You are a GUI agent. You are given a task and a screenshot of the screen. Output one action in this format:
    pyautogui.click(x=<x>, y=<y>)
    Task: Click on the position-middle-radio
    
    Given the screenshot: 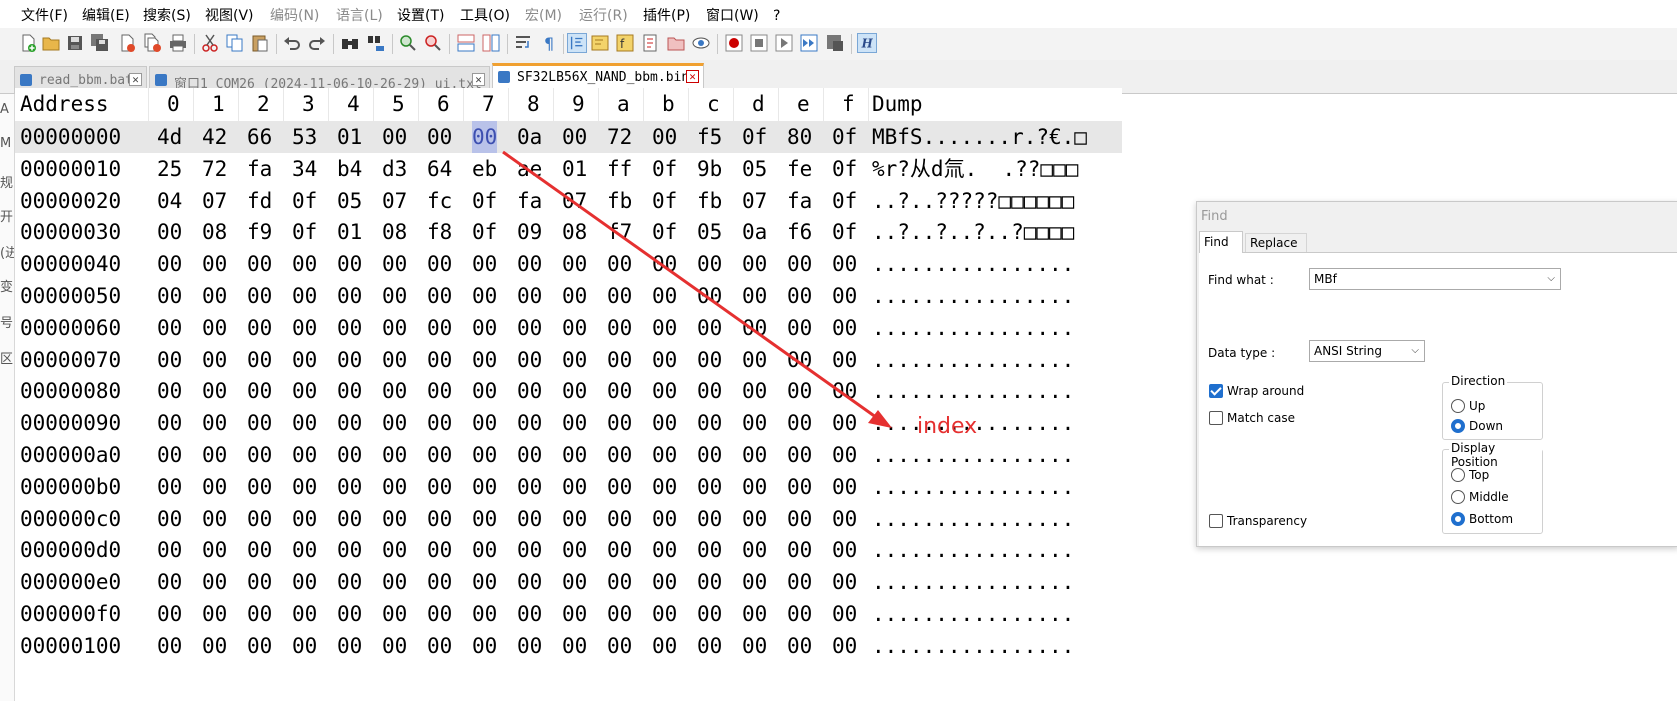 What is the action you would take?
    pyautogui.click(x=1458, y=497)
    